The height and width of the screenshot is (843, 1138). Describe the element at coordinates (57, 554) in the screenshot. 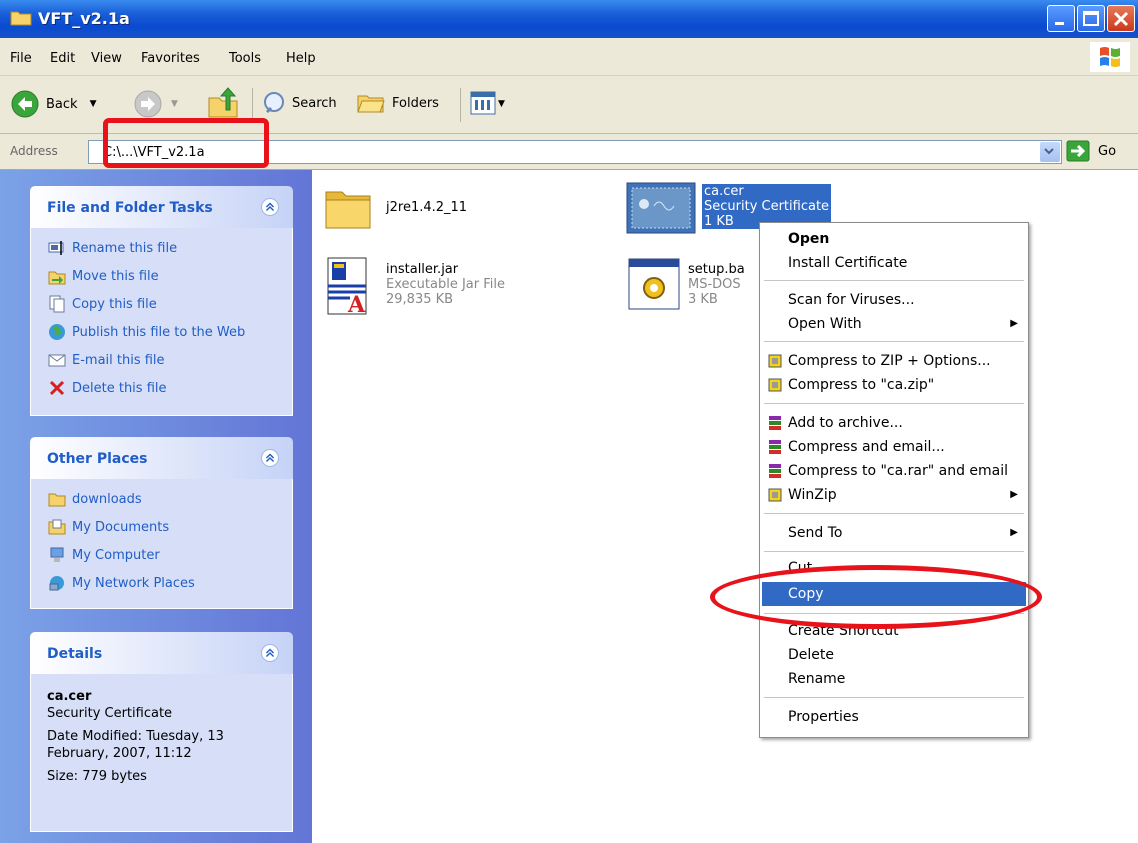

I see `computer-icon` at that location.